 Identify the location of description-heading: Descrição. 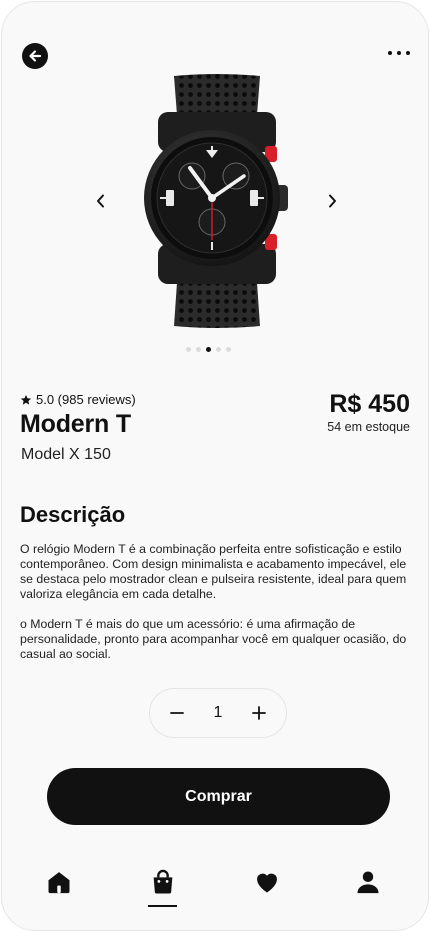
(73, 514).